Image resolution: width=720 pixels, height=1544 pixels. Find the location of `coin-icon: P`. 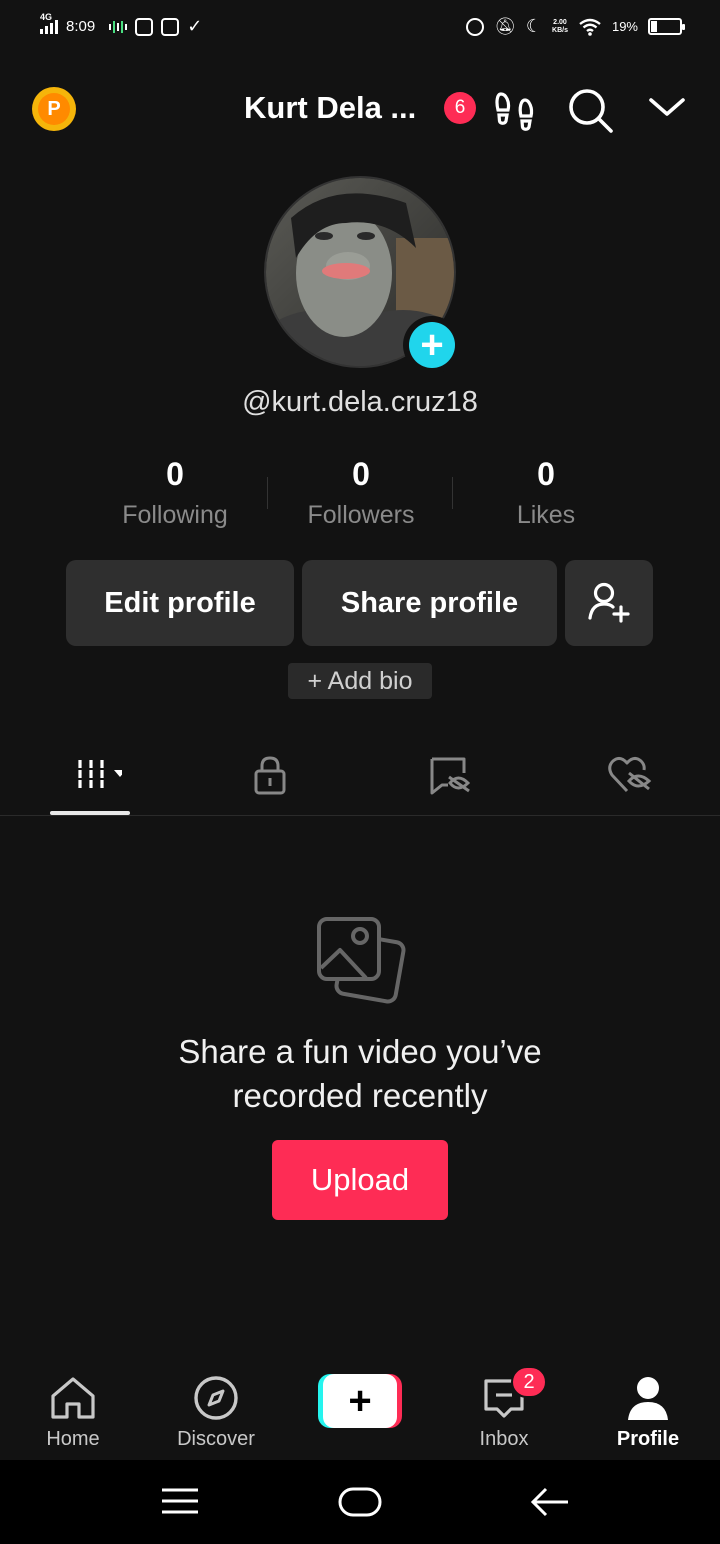

coin-icon: P is located at coordinates (54, 109).